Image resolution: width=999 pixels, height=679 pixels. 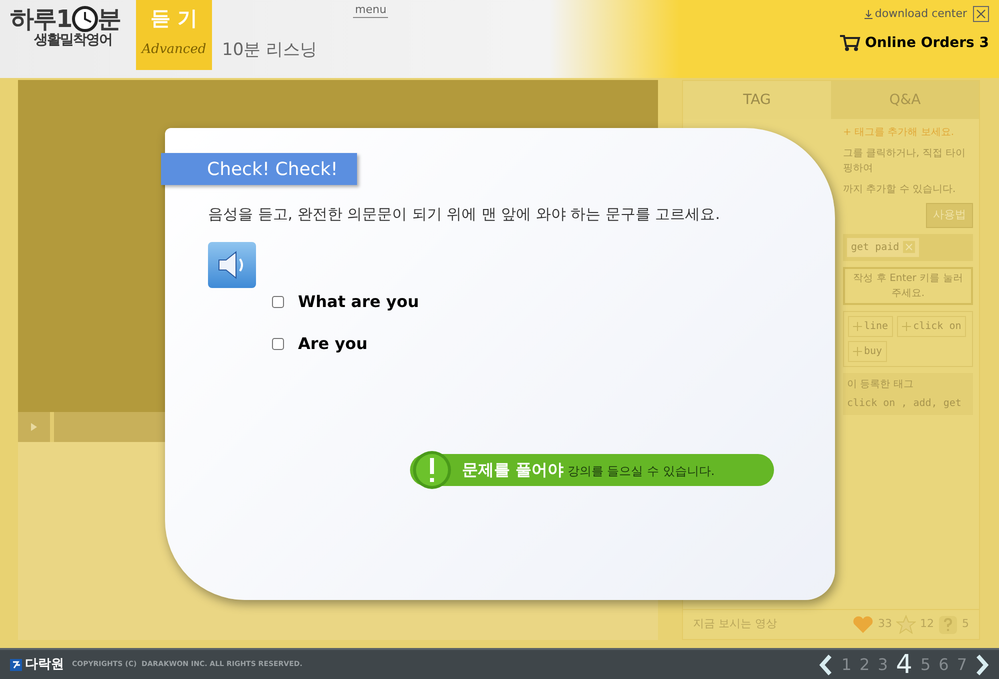 I want to click on registered-tags-title: 이 등록한 태그, so click(x=880, y=385).